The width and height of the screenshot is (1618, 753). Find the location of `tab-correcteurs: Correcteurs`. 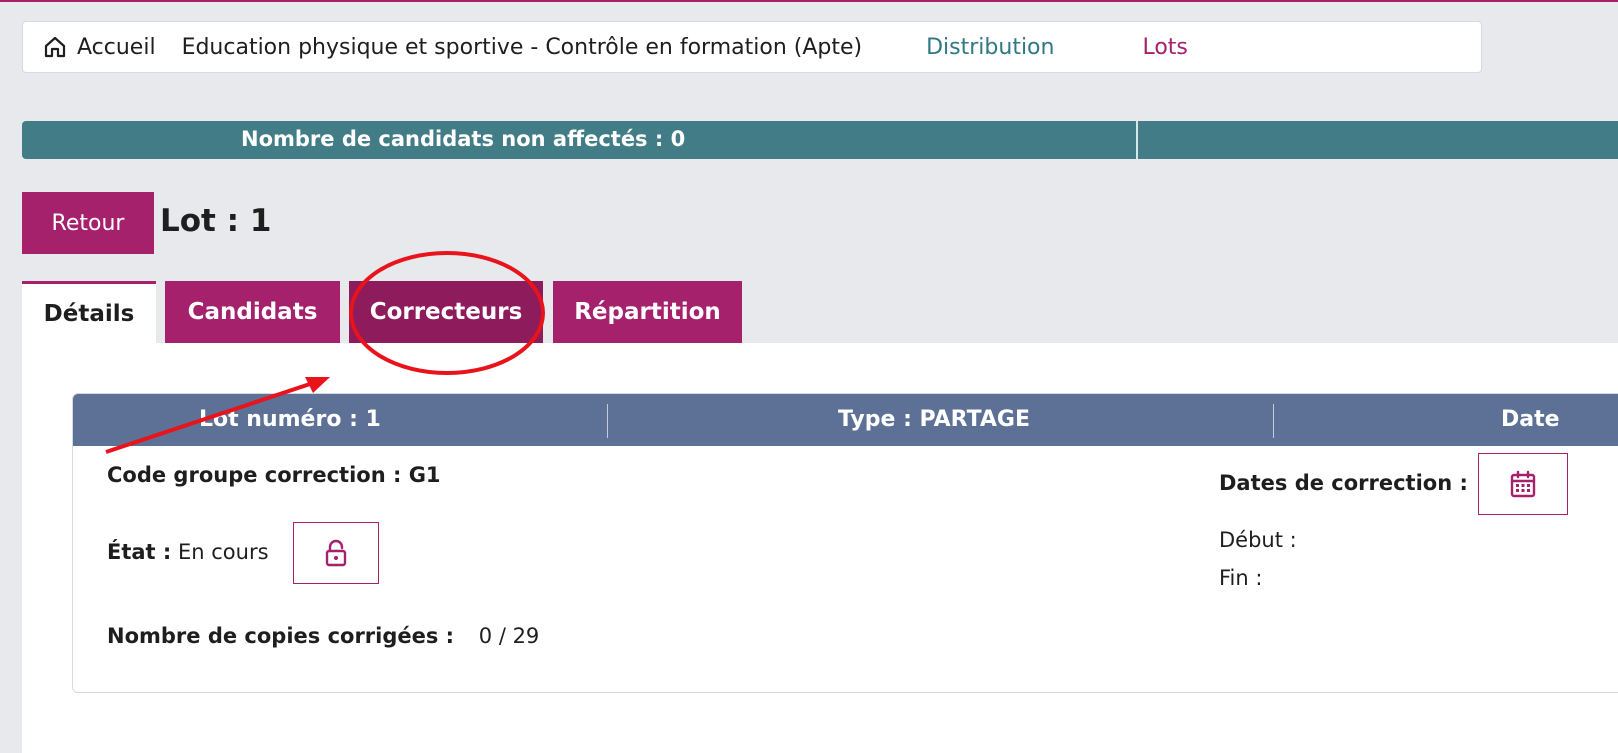

tab-correcteurs: Correcteurs is located at coordinates (446, 312).